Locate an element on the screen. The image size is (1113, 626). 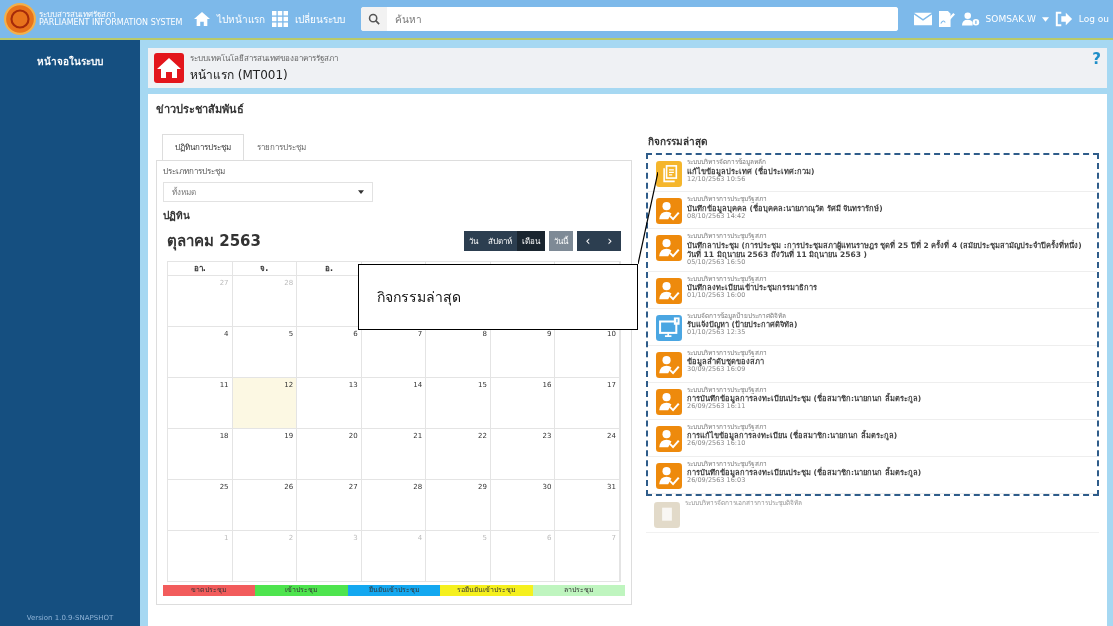
weekday-header: จ. is located at coordinates (265, 268).